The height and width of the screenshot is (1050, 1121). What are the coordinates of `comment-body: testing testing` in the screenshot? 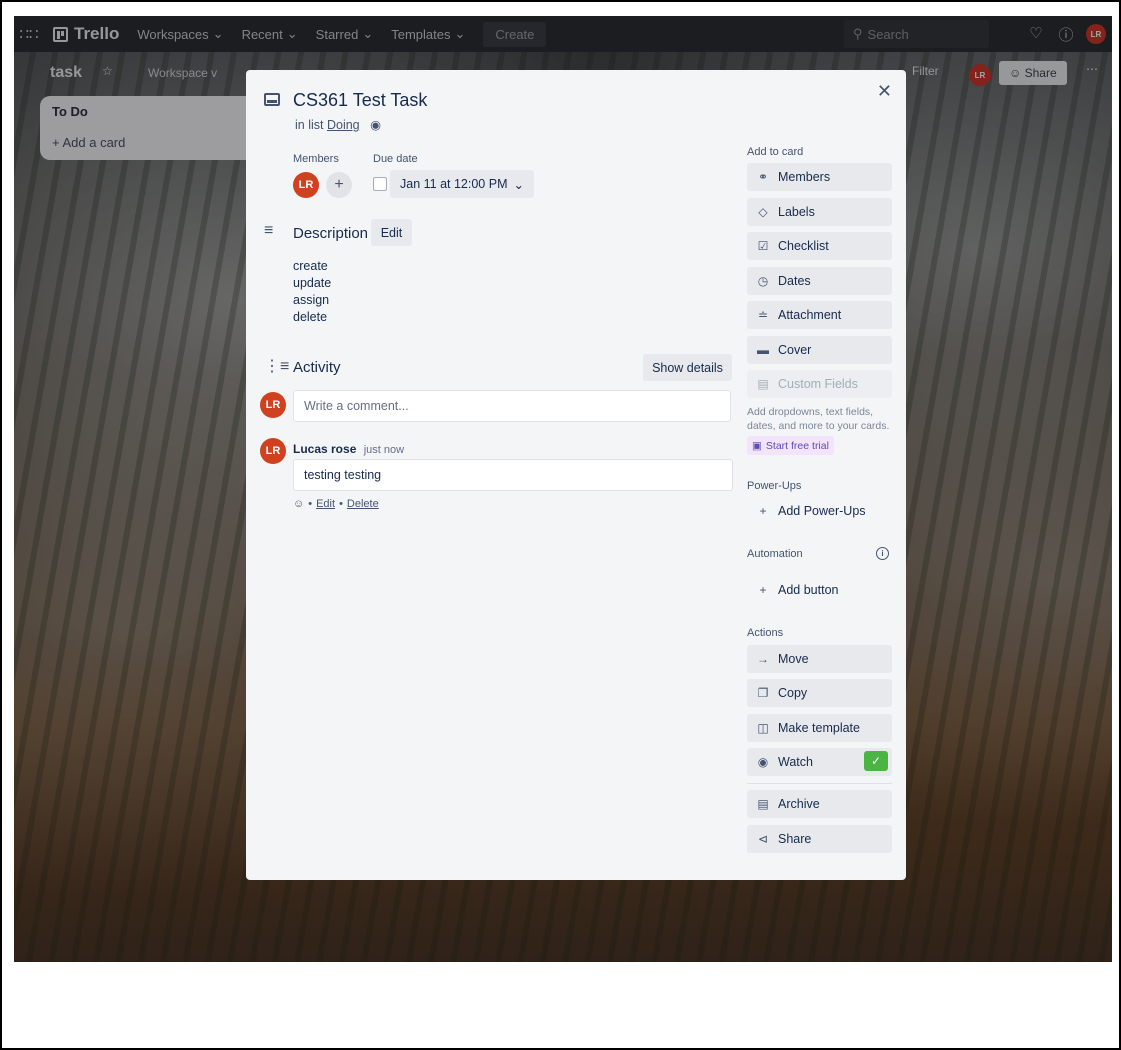 It's located at (513, 475).